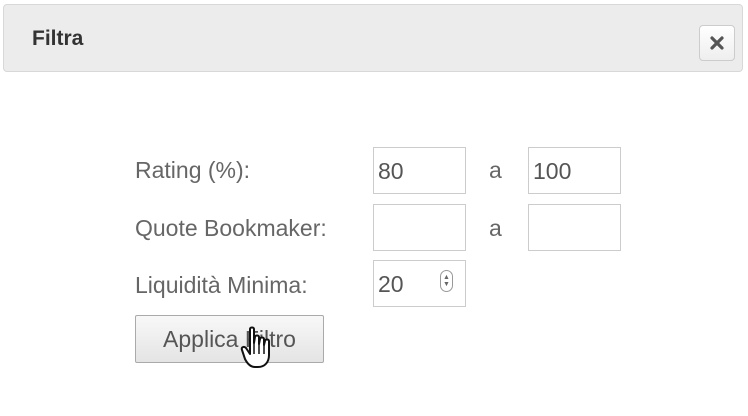  I want to click on dialog-title: Filtra, so click(58, 38).